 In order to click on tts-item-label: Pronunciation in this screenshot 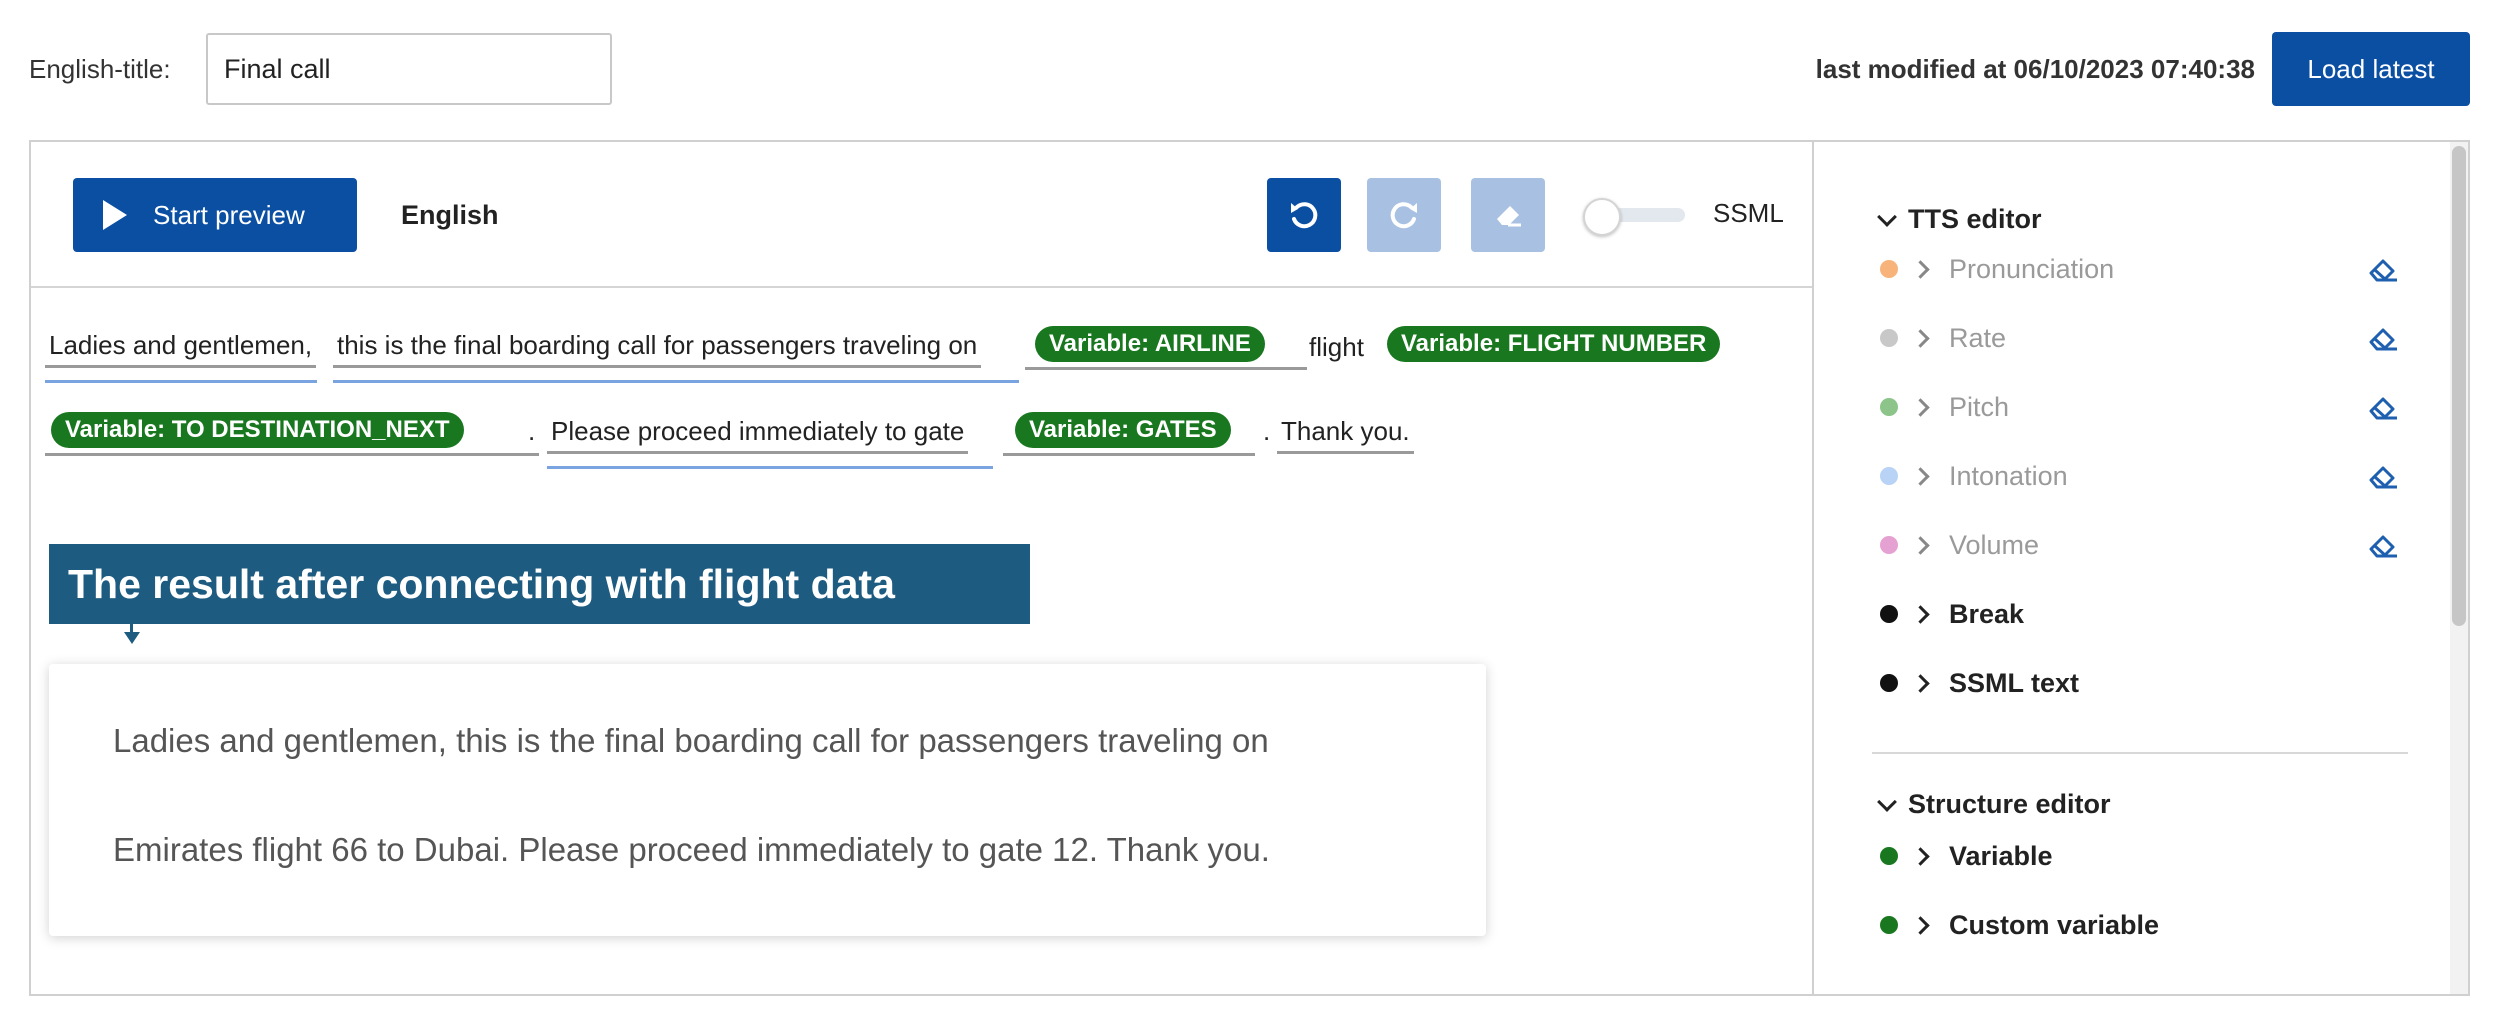, I will do `click(2032, 268)`.